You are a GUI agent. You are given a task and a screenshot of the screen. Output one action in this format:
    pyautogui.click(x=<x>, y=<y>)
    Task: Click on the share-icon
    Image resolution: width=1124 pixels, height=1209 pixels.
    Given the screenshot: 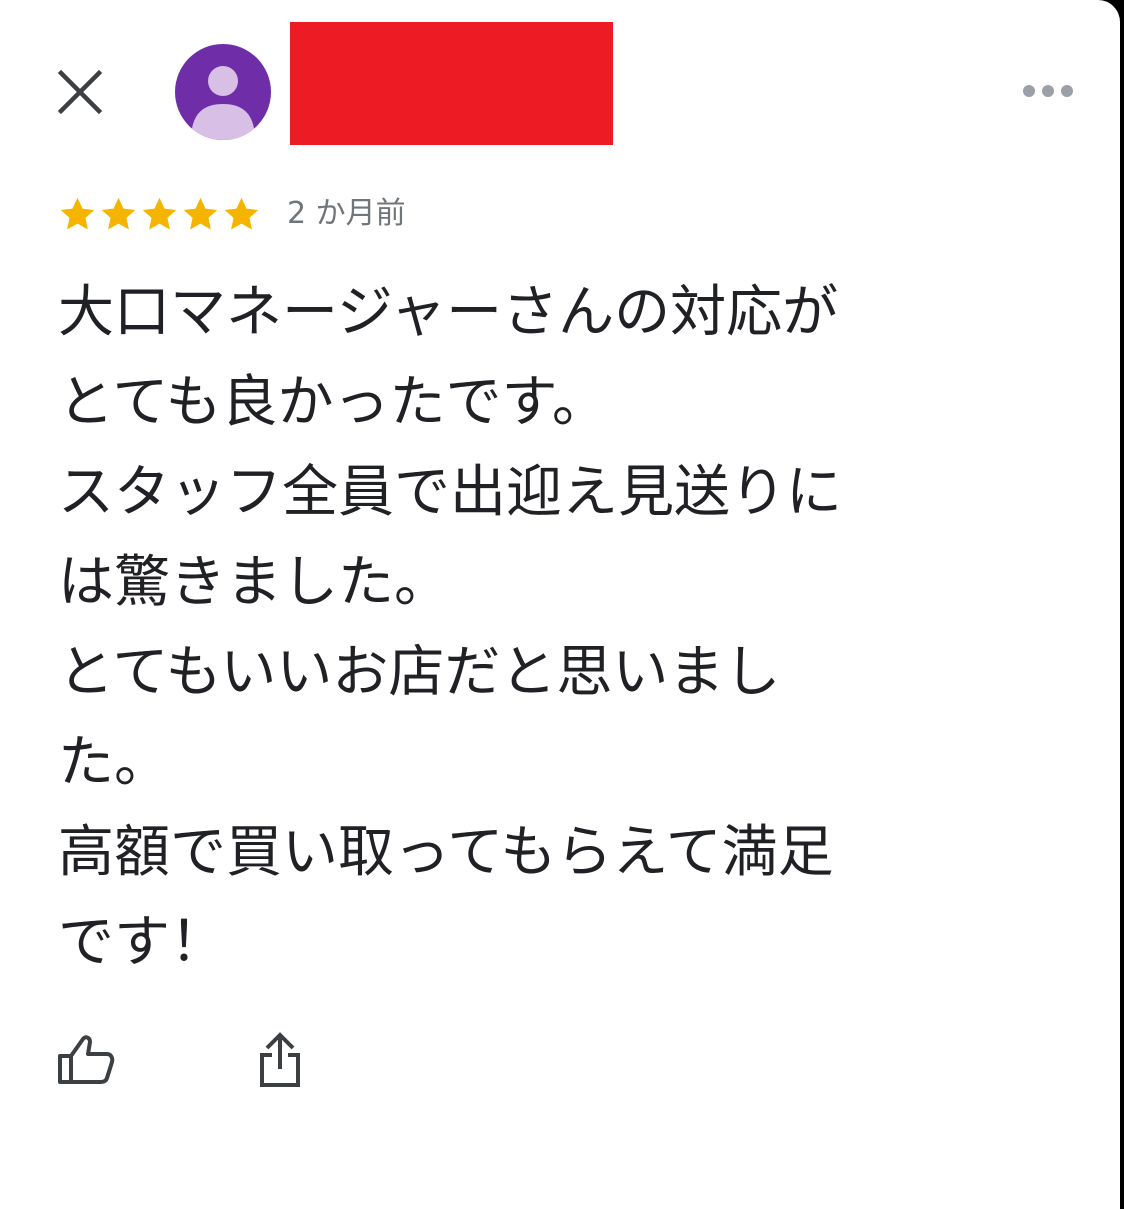 What is the action you would take?
    pyautogui.click(x=280, y=1059)
    